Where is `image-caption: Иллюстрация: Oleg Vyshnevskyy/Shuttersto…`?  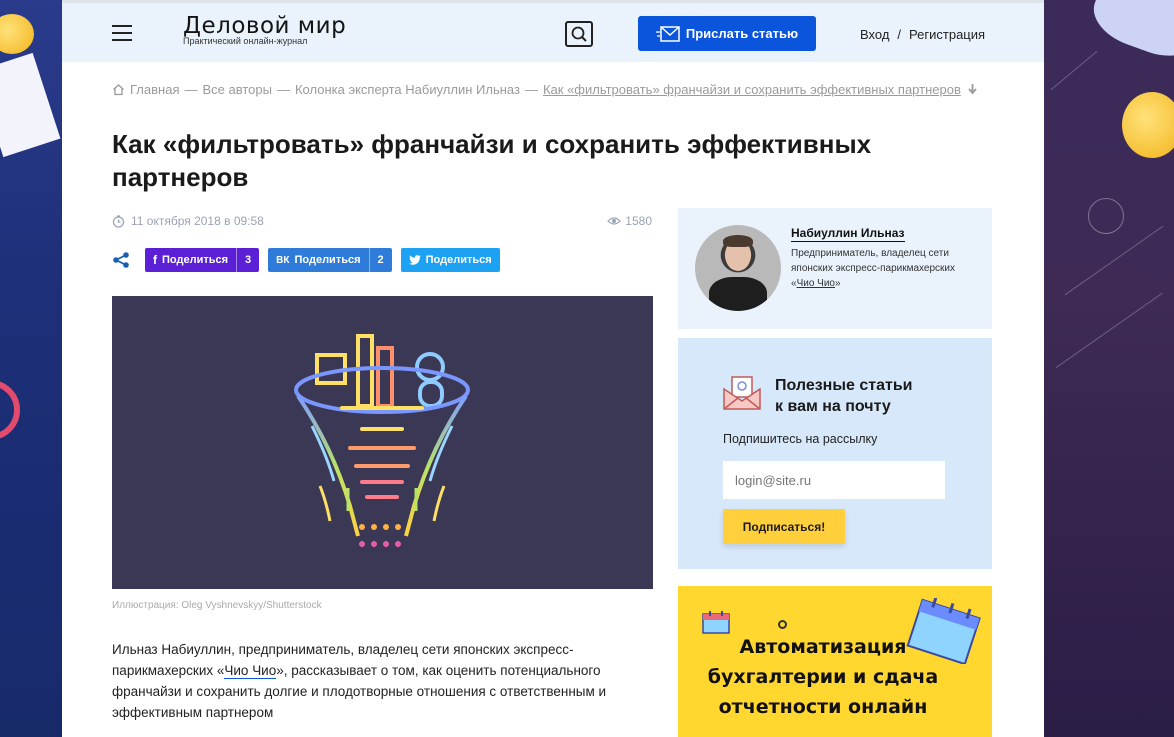 image-caption: Иллюстрация: Oleg Vyshnevskyy/Shuttersto… is located at coordinates (217, 605).